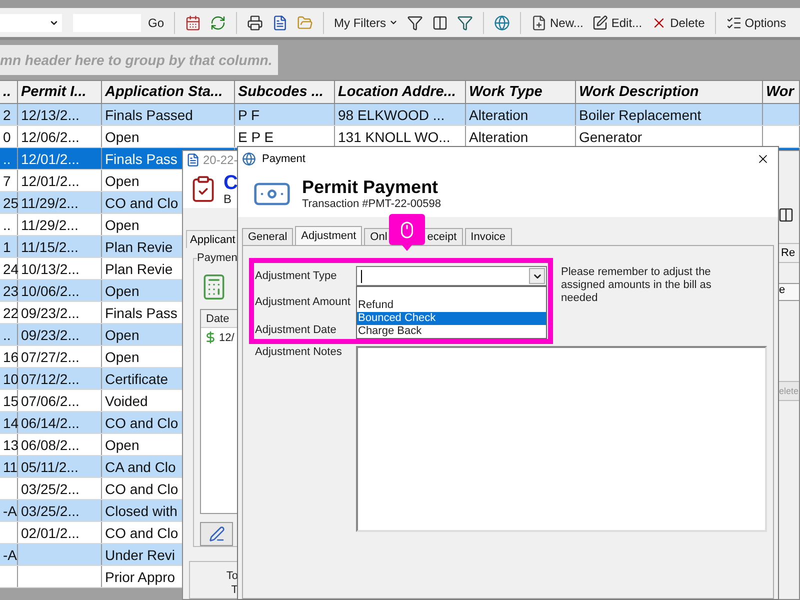  I want to click on field-label: Adjustment Date, so click(296, 330).